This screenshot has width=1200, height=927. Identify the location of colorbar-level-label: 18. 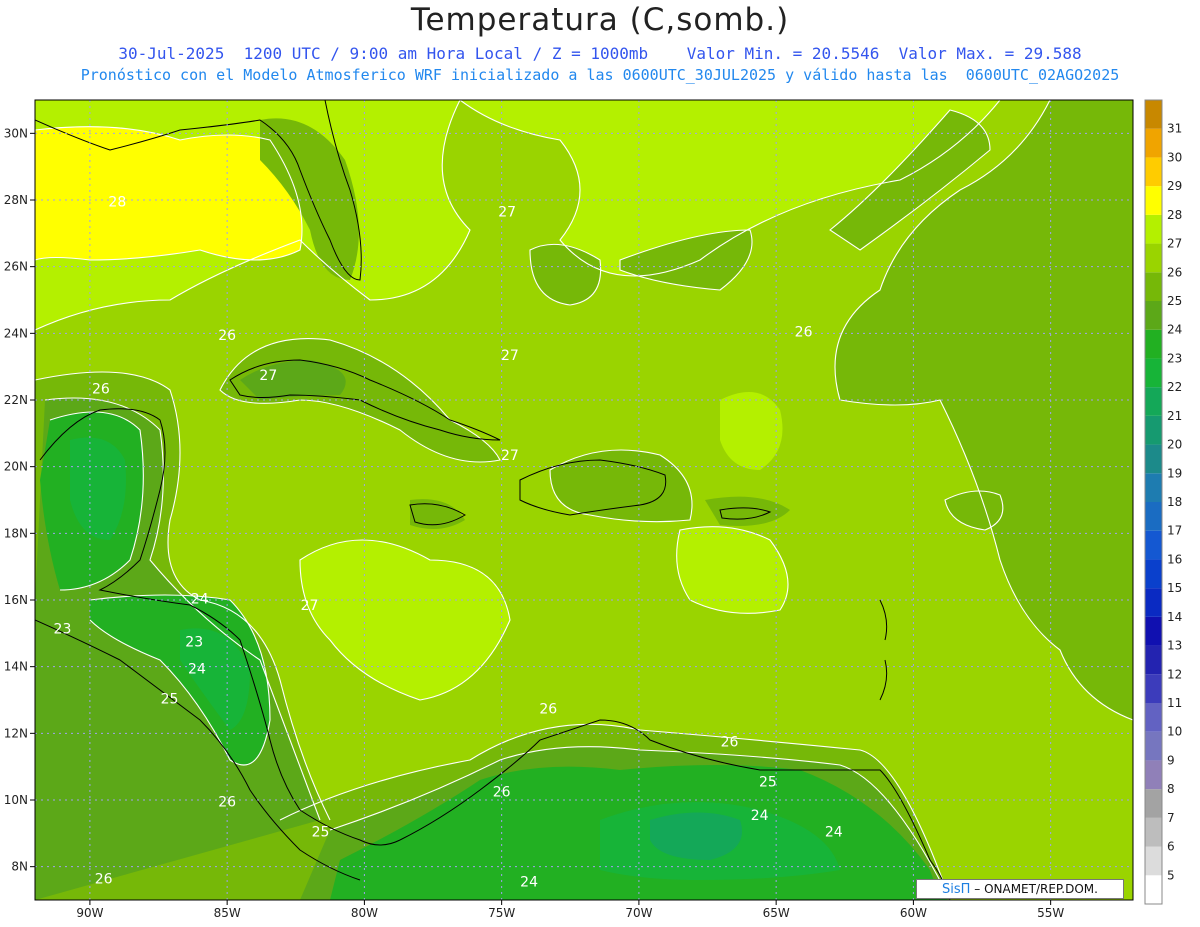
(1174, 502).